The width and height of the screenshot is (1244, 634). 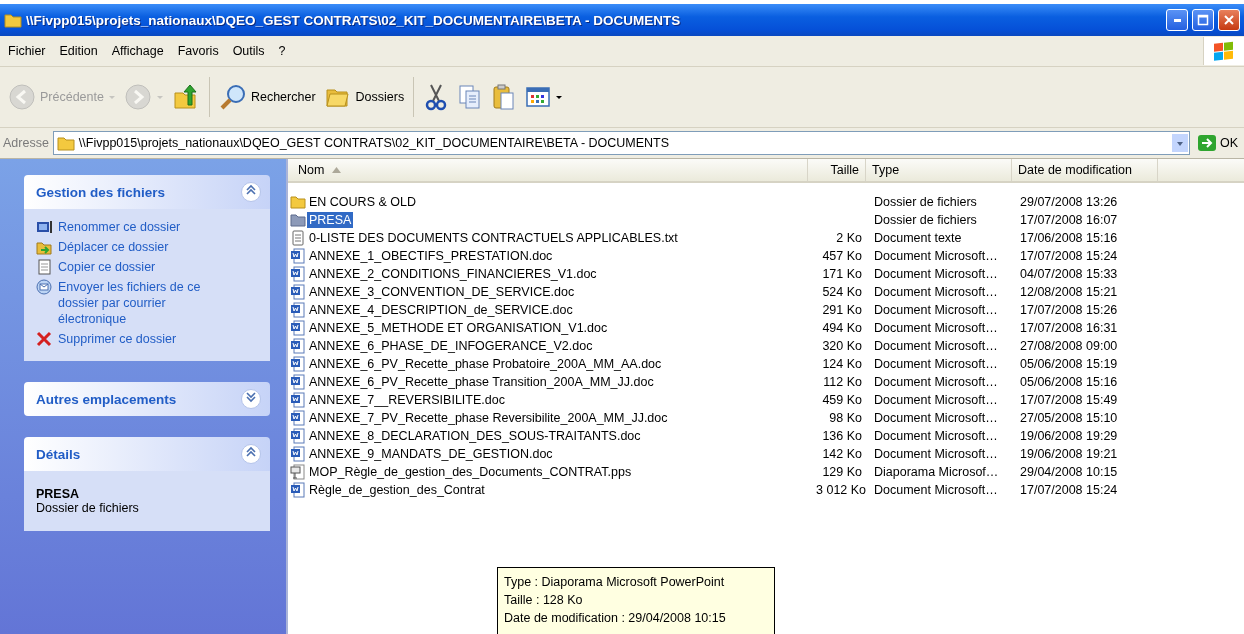 I want to click on file-name: ANNEXE_8_DECLARATION_DES_SOUS-TRAITANTS.doc, so click(x=475, y=436).